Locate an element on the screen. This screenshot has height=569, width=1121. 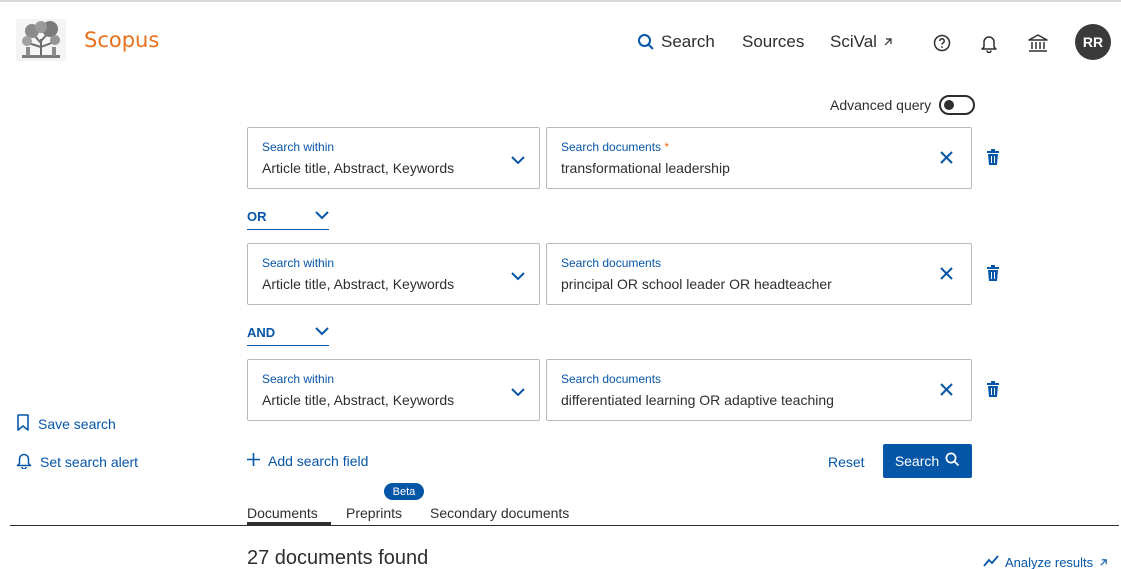
analyze-results-link: Analyze results is located at coordinates (1045, 562).